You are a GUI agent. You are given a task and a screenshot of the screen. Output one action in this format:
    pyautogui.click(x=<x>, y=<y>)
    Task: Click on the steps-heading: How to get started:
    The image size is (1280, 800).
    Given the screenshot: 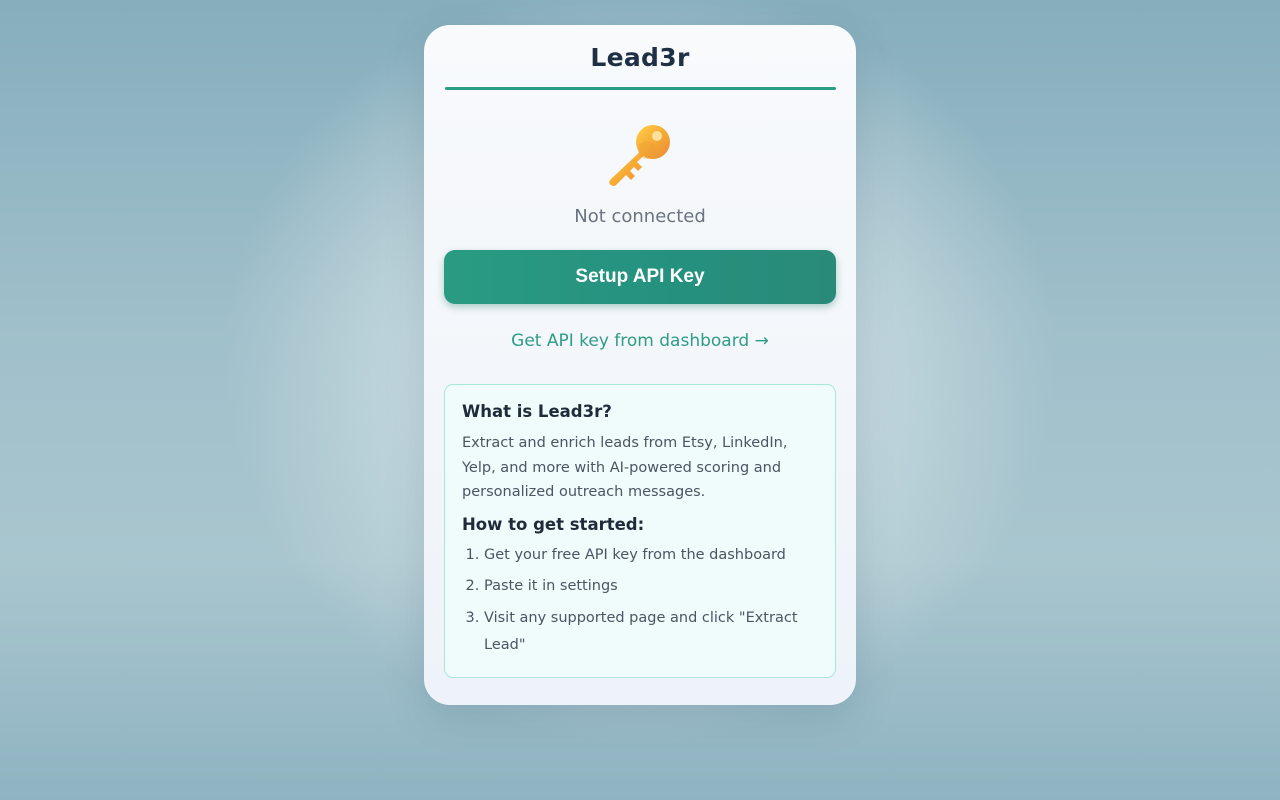 What is the action you would take?
    pyautogui.click(x=553, y=524)
    